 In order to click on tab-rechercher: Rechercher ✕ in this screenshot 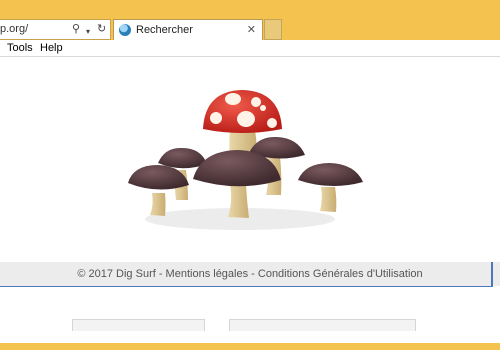, I will do `click(188, 30)`.